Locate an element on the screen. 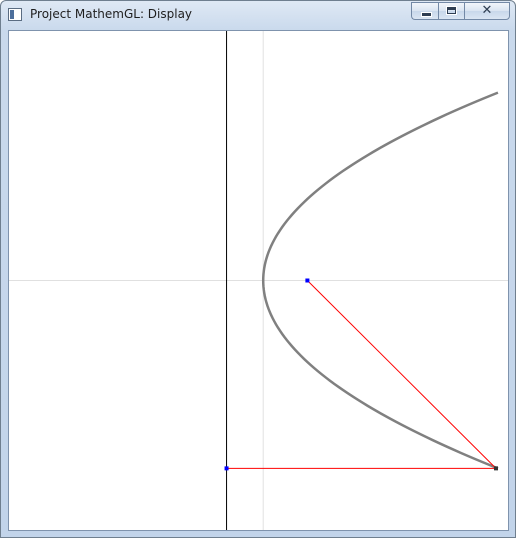  window-title: Project MathemGL: Display is located at coordinates (111, 14).